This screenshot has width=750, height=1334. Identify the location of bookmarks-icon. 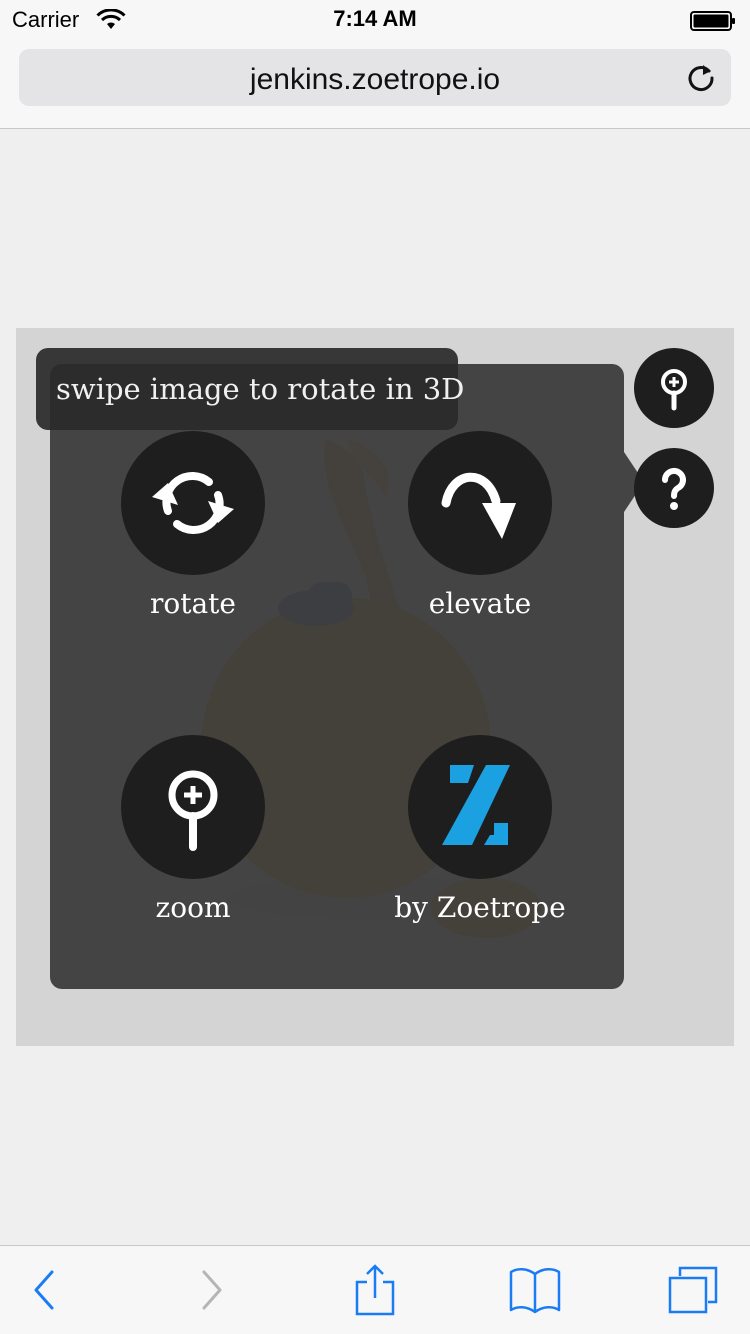
(535, 1291).